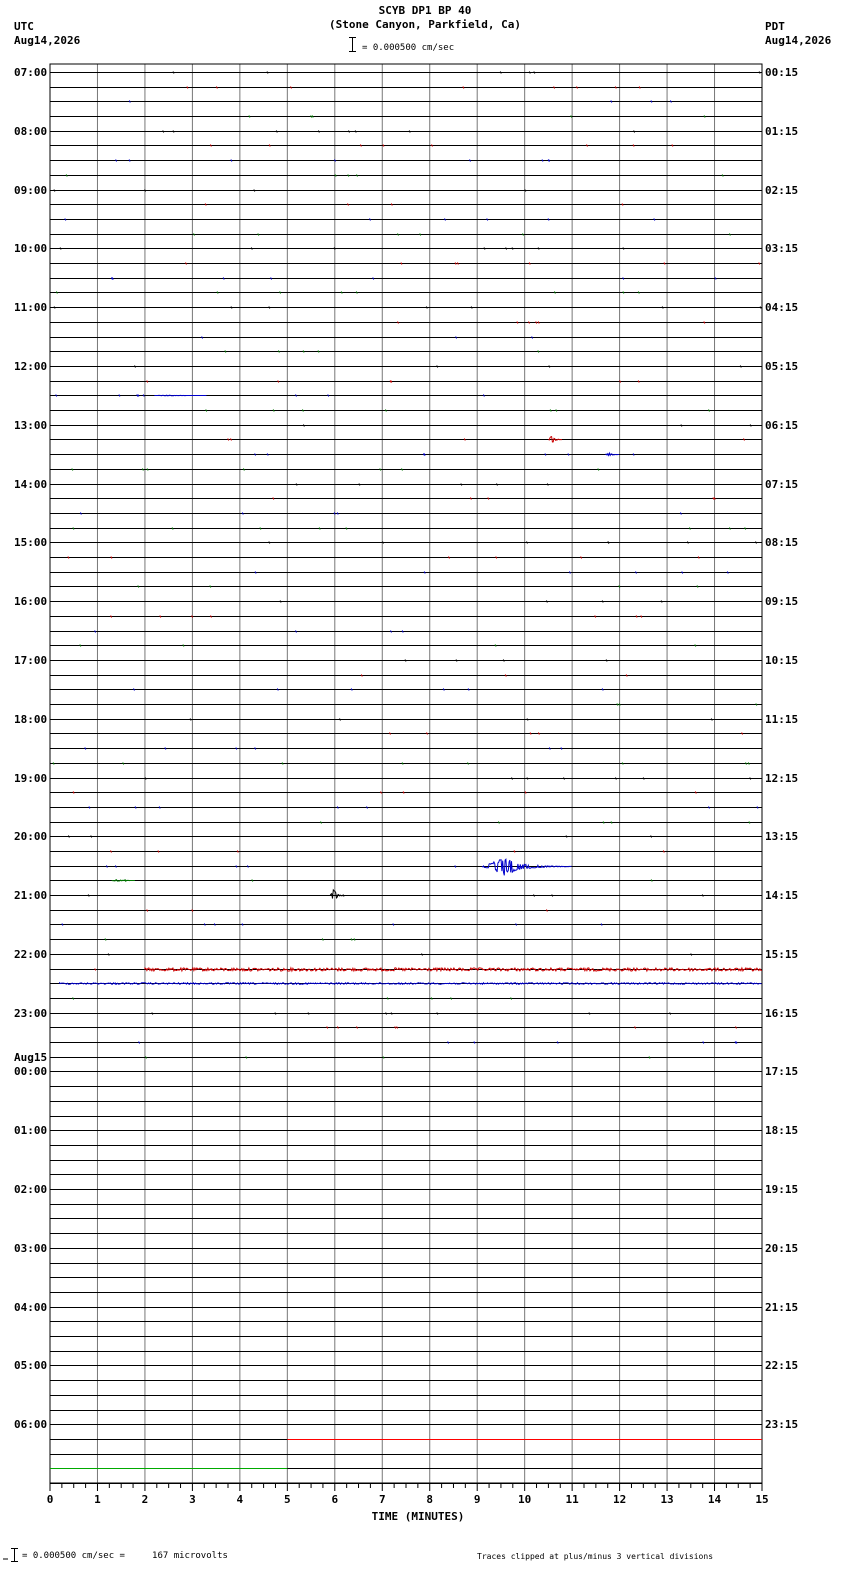 This screenshot has width=850, height=1584. What do you see at coordinates (31, 1366) in the screenshot?
I see `left-hour-label: 05:00` at bounding box center [31, 1366].